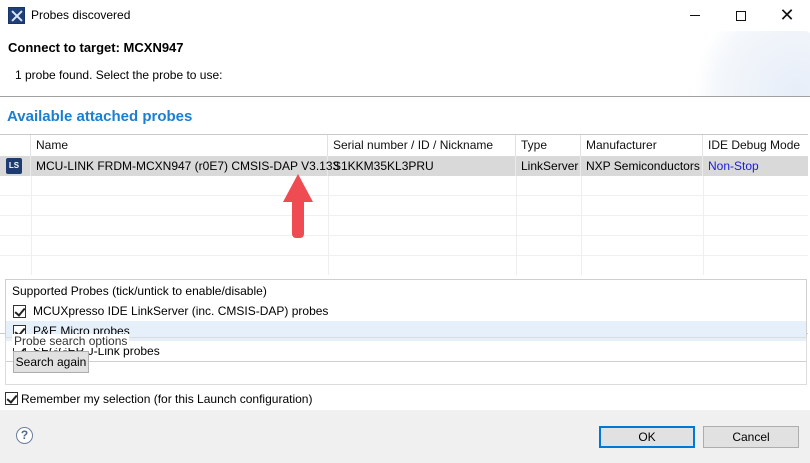  I want to click on header-message: 1 probe found. Select the probe to use:, so click(119, 75).